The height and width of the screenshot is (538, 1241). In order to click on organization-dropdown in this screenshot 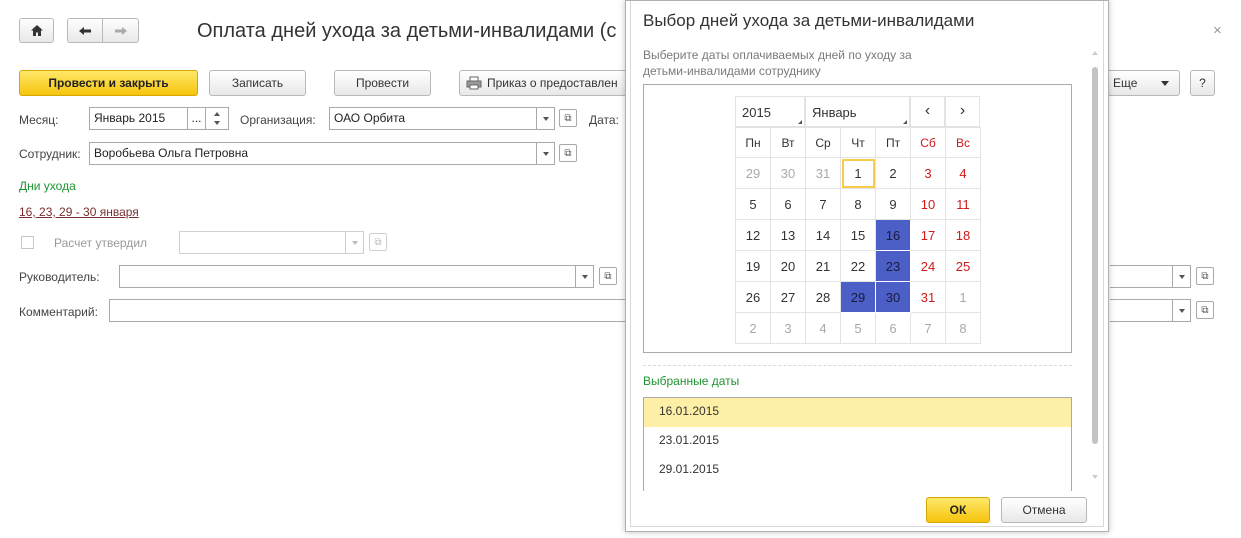, I will do `click(546, 118)`.